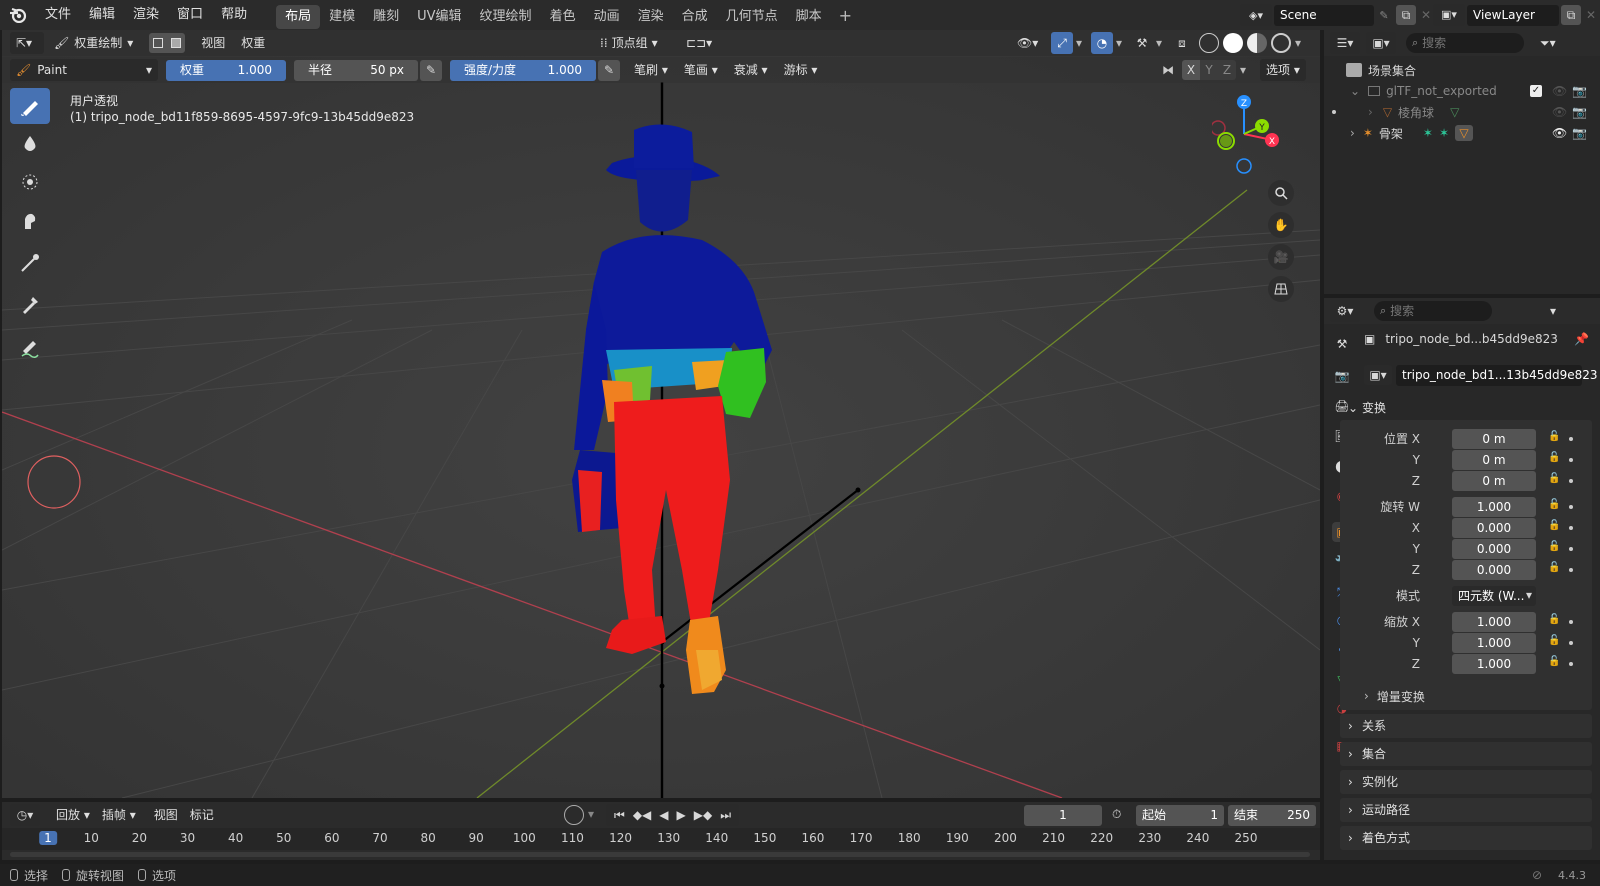 The height and width of the screenshot is (886, 1600). I want to click on camera-view-icon: 🎥, so click(1281, 257).